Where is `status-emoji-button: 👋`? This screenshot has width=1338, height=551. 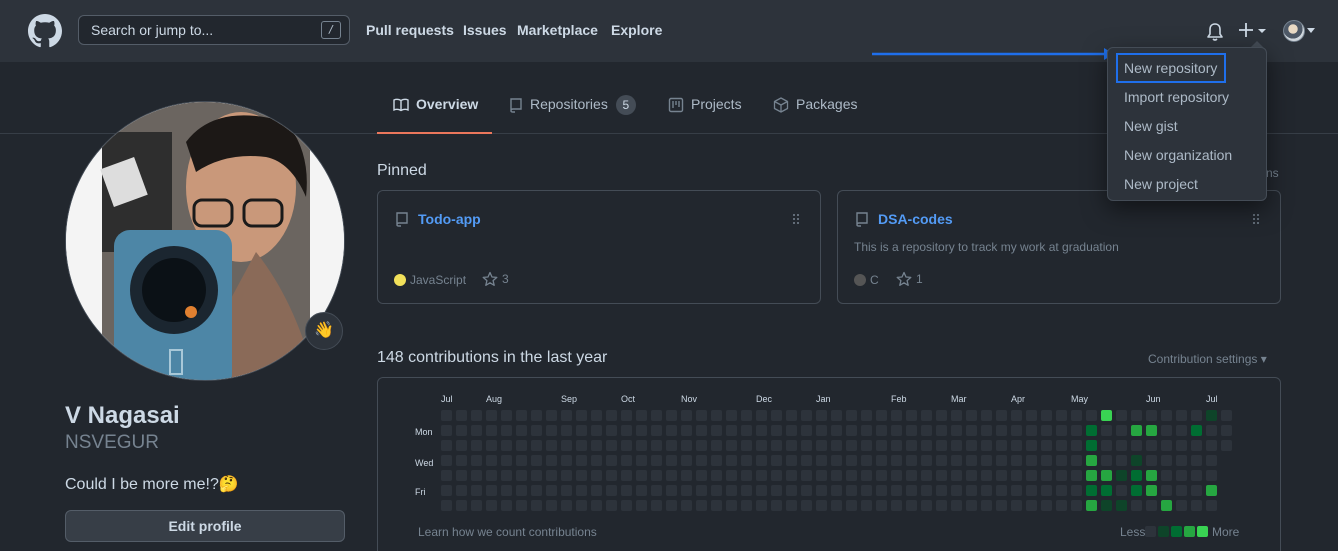 status-emoji-button: 👋 is located at coordinates (324, 331).